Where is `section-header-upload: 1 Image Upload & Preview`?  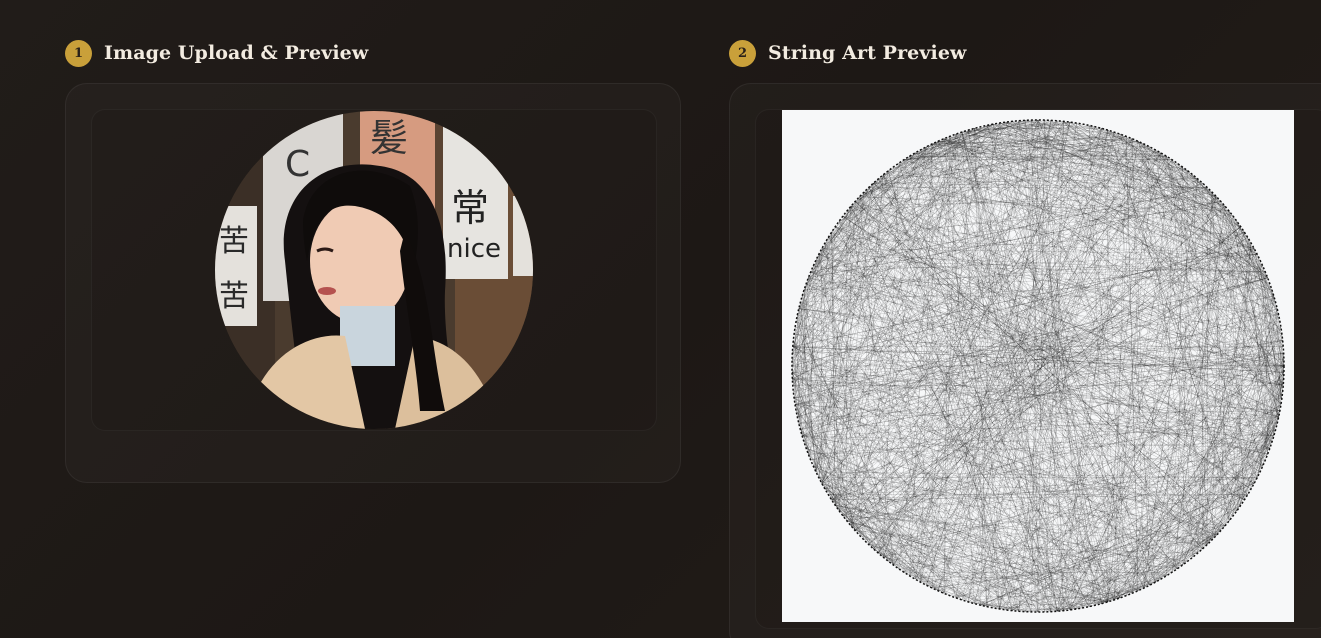
section-header-upload: 1 Image Upload & Preview is located at coordinates (216, 53).